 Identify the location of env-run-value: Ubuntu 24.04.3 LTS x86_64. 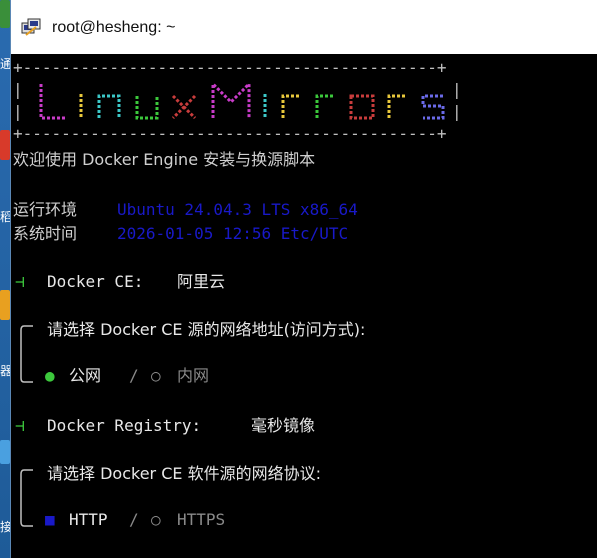
(237, 209).